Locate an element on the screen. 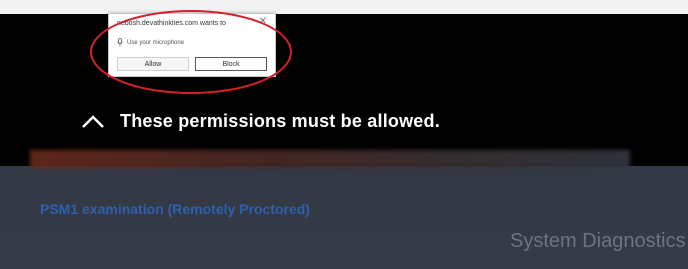 This screenshot has height=269, width=688. exam-title: PSM1 examination (Remotely Proctored) is located at coordinates (175, 209).